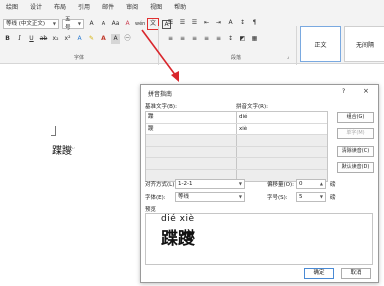 Image resolution: width=384 pixels, height=286 pixels. What do you see at coordinates (160, 55) in the screenshot?
I see `annotation-arrow-icon` at bounding box center [160, 55].